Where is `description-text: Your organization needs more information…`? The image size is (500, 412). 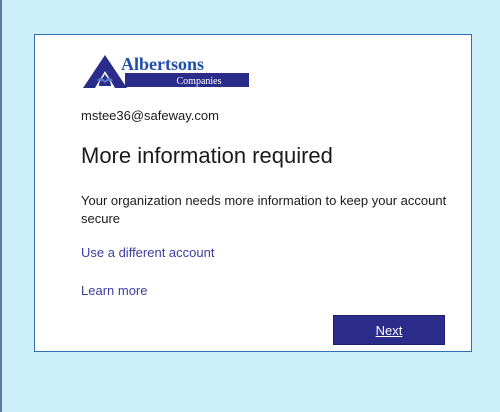 description-text: Your organization needs more information… is located at coordinates (264, 209).